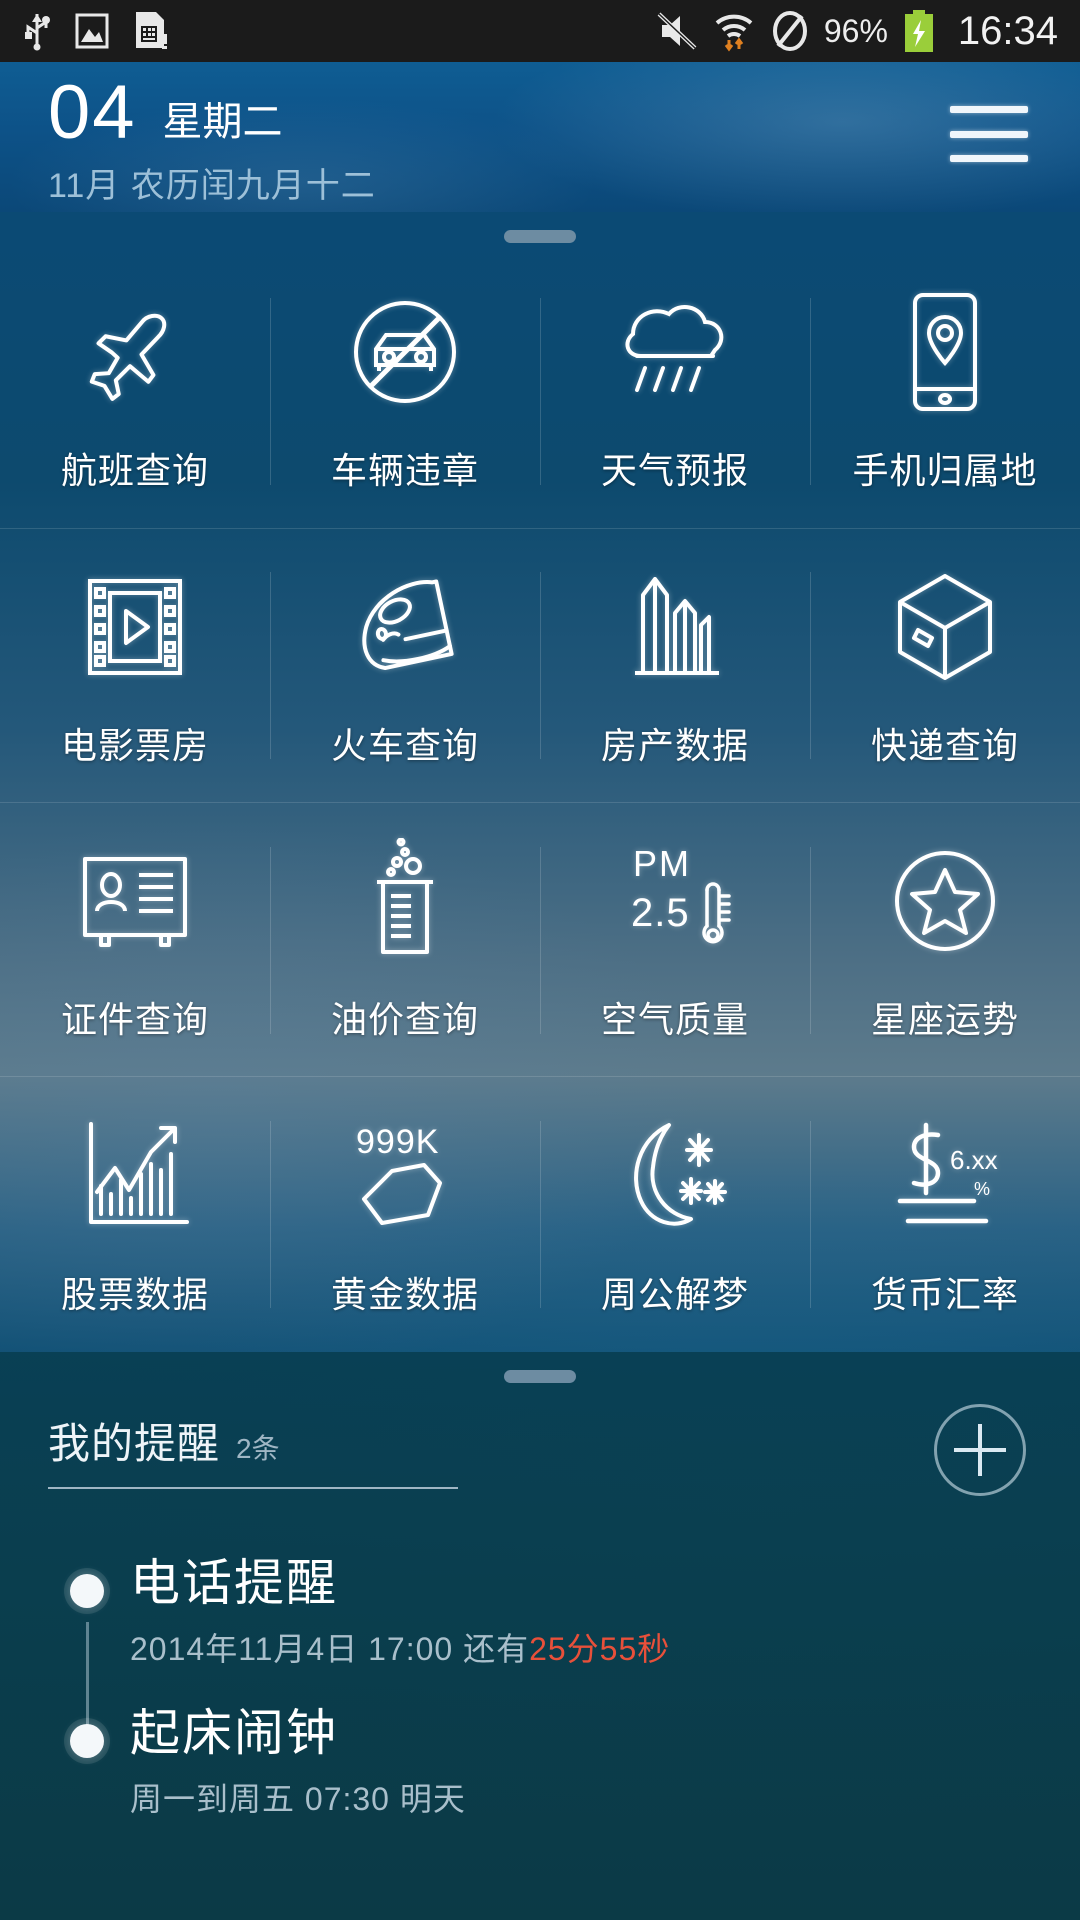 The image size is (1080, 1920). Describe the element at coordinates (330, 1649) in the screenshot. I see `reminder-time-text: 2014年11月4日 17:00 还有` at that location.